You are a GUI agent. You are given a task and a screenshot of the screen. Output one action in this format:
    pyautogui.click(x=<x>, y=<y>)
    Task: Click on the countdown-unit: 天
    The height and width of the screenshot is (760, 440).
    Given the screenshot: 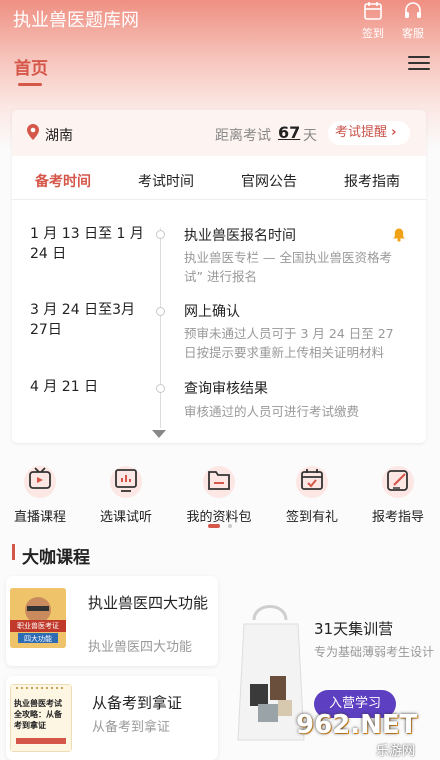 What is the action you would take?
    pyautogui.click(x=310, y=136)
    